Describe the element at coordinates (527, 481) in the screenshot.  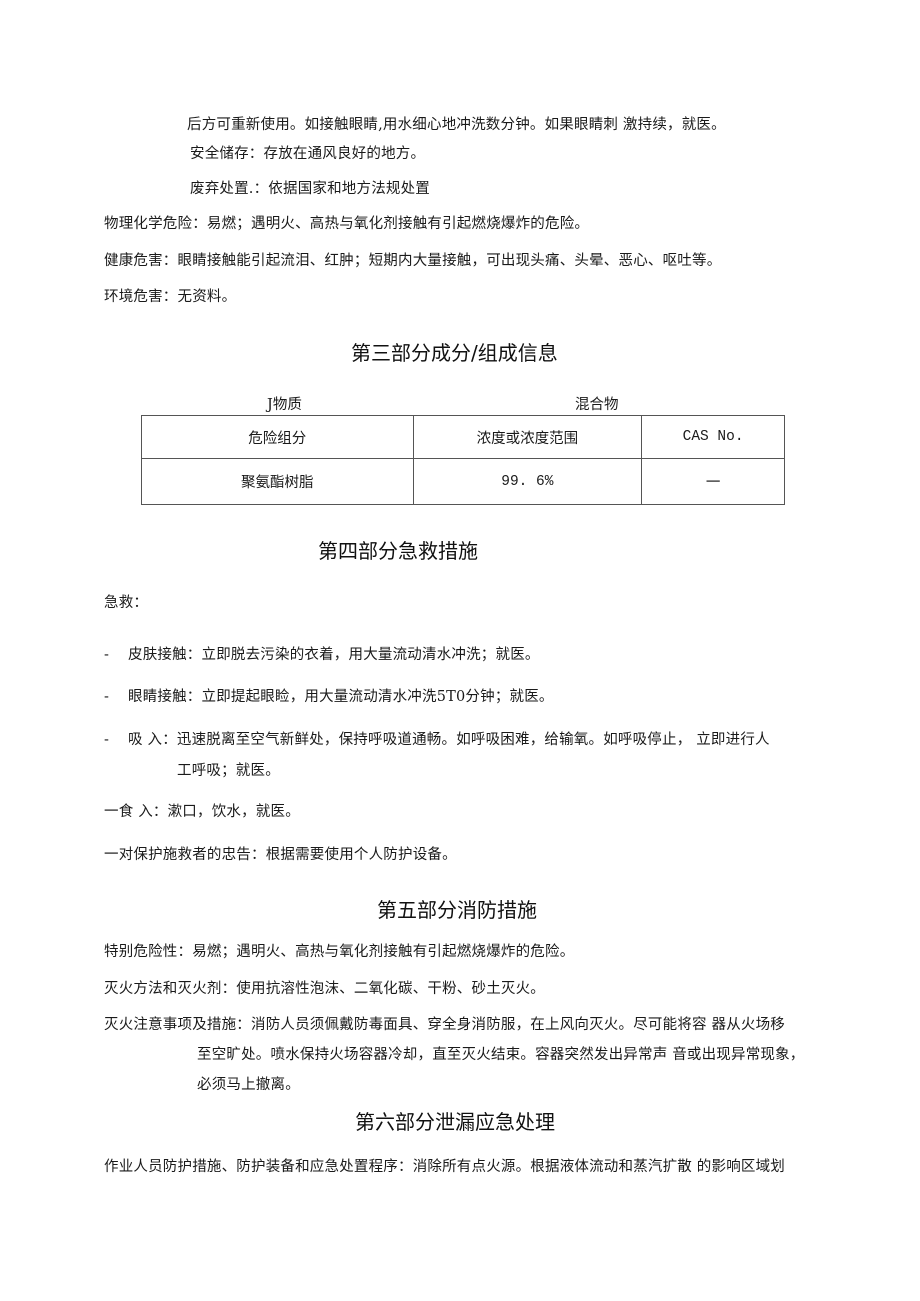
I see `cell-concentration: 99. 6%` at that location.